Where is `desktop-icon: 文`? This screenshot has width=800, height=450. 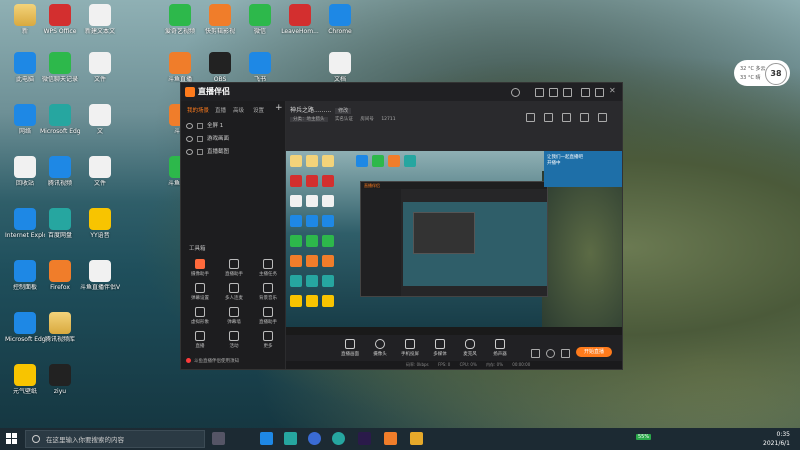 desktop-icon: 文 is located at coordinates (100, 119).